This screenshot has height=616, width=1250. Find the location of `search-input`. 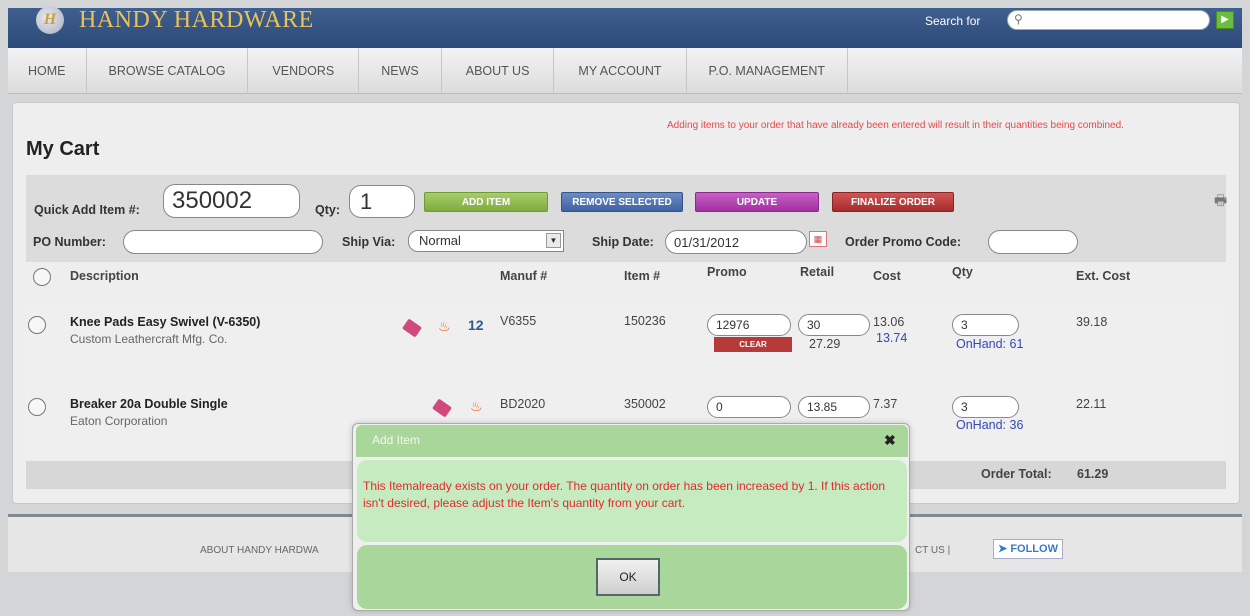

search-input is located at coordinates (1117, 20).